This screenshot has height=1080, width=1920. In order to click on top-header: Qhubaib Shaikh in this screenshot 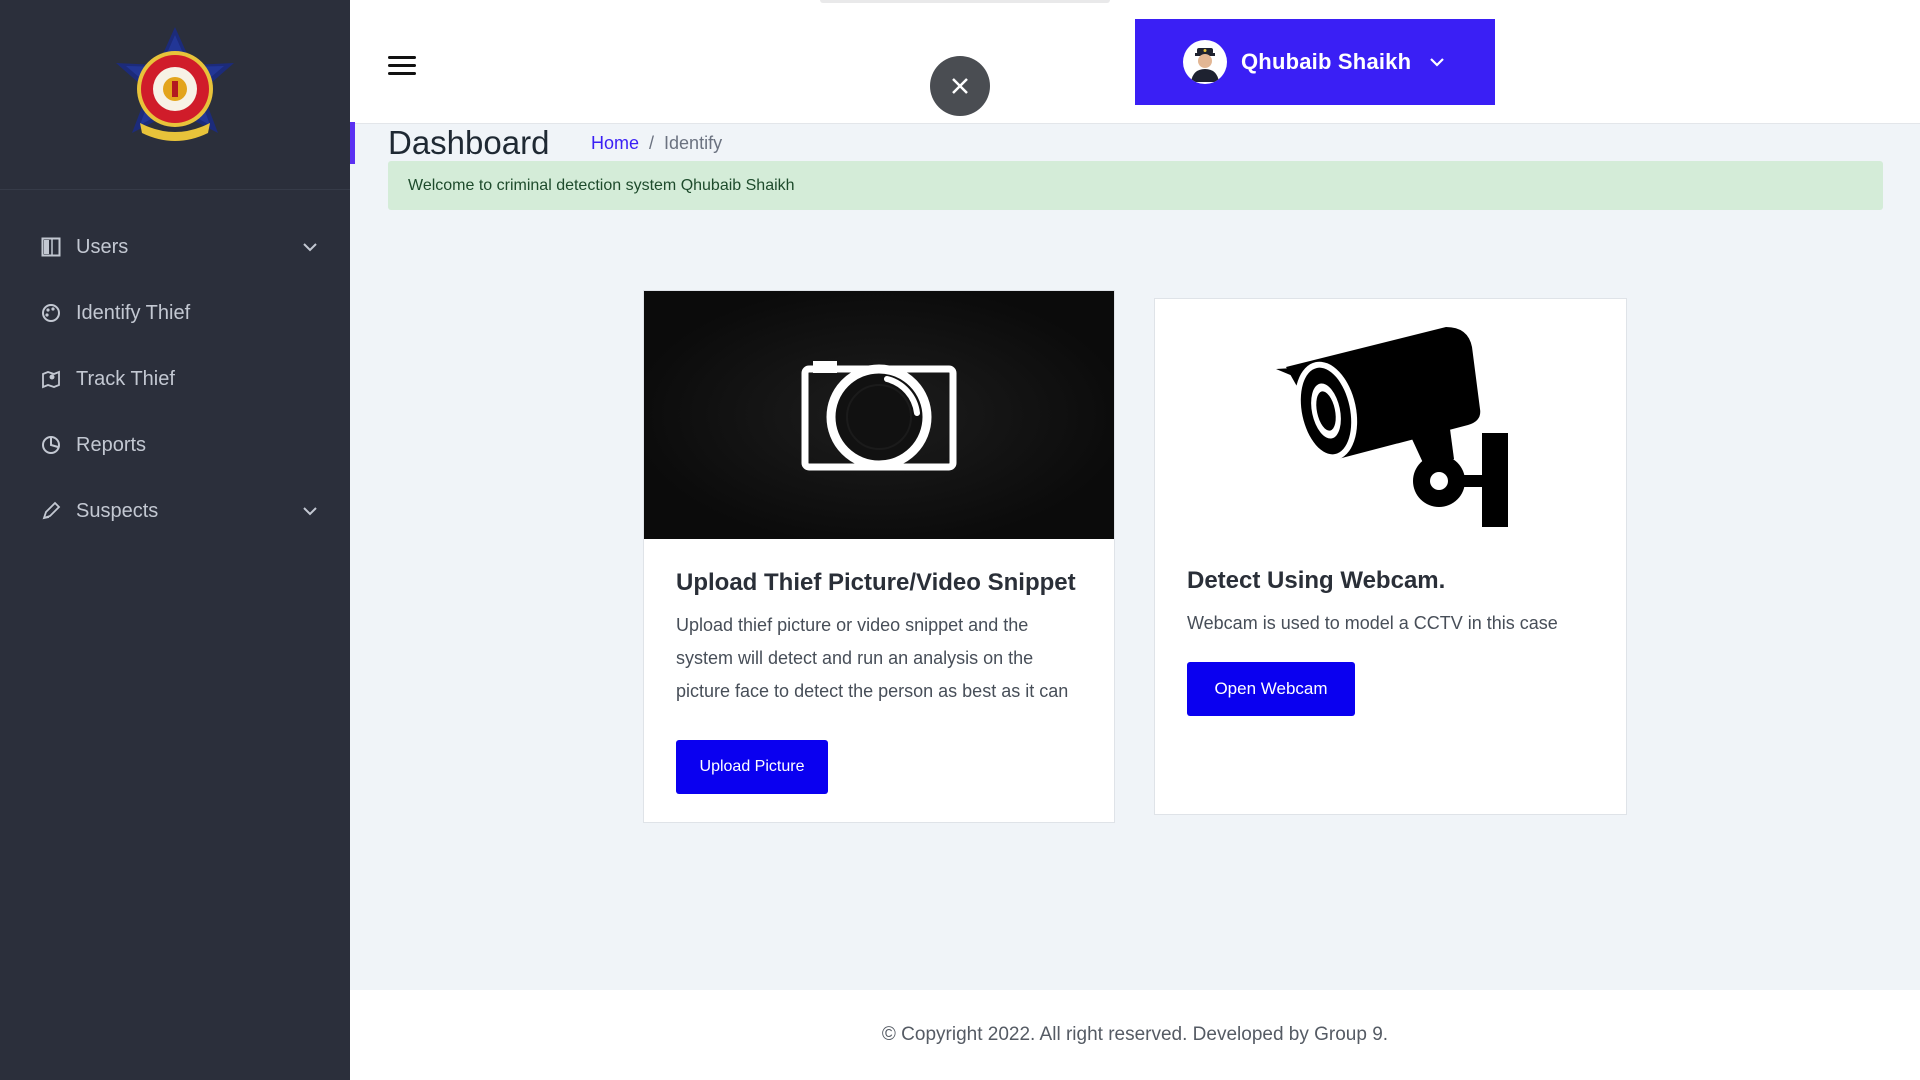, I will do `click(1135, 62)`.